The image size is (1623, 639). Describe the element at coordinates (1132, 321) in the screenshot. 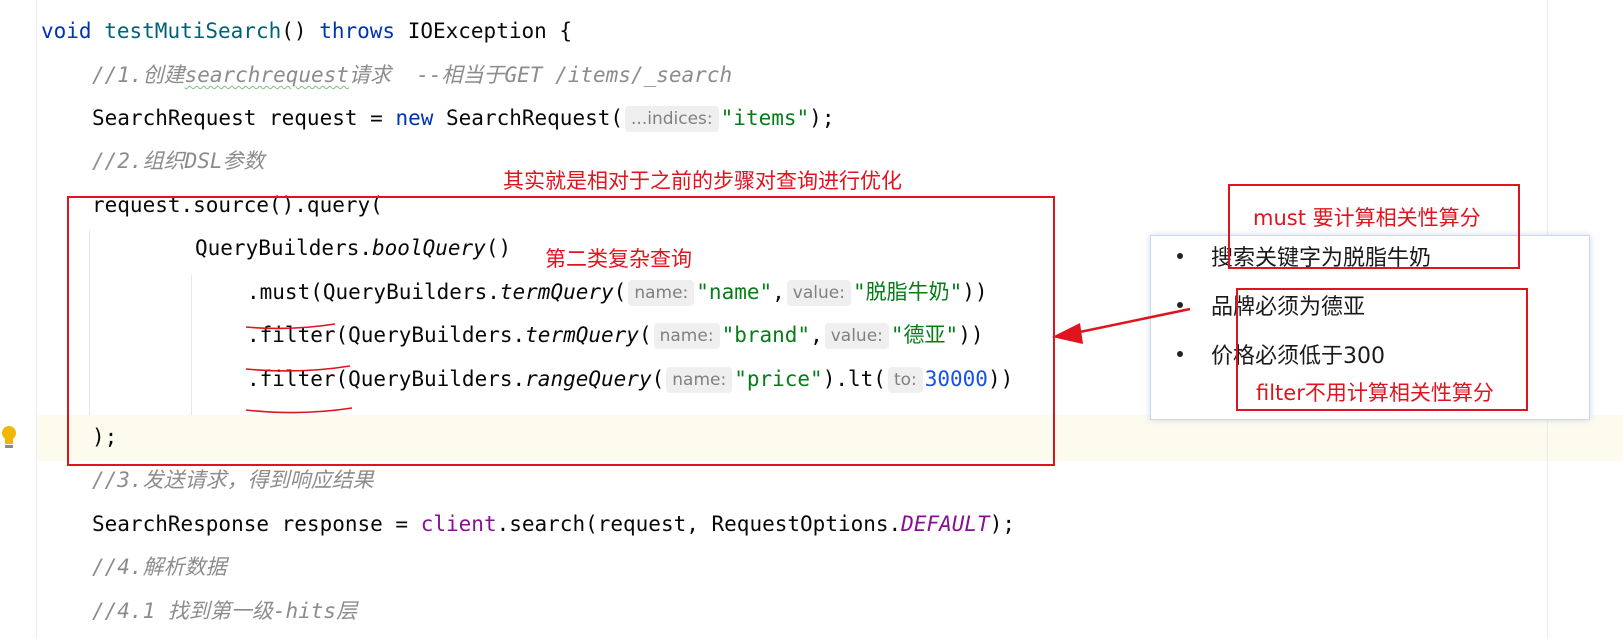

I see `arrow-shaft` at that location.